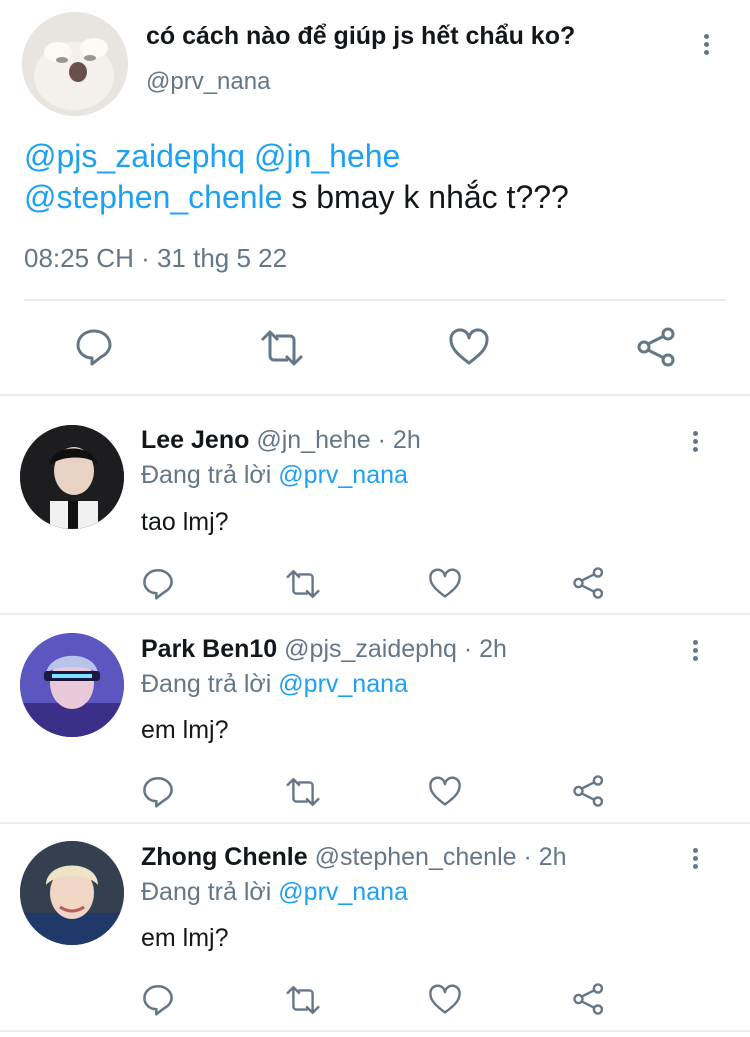 The width and height of the screenshot is (750, 1037). What do you see at coordinates (155, 258) in the screenshot?
I see `main-timestamp: 08:25 CH · 31 thg 5 22` at bounding box center [155, 258].